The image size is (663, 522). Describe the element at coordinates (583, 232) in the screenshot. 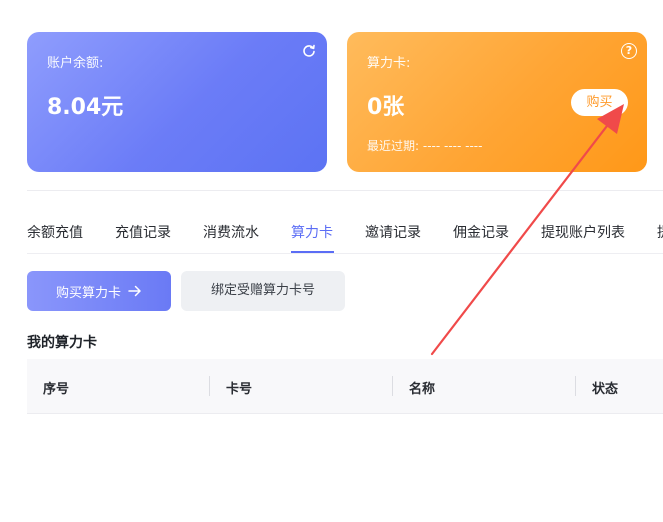

I see `tab-withdraw-accounts: 提现账户列表` at that location.